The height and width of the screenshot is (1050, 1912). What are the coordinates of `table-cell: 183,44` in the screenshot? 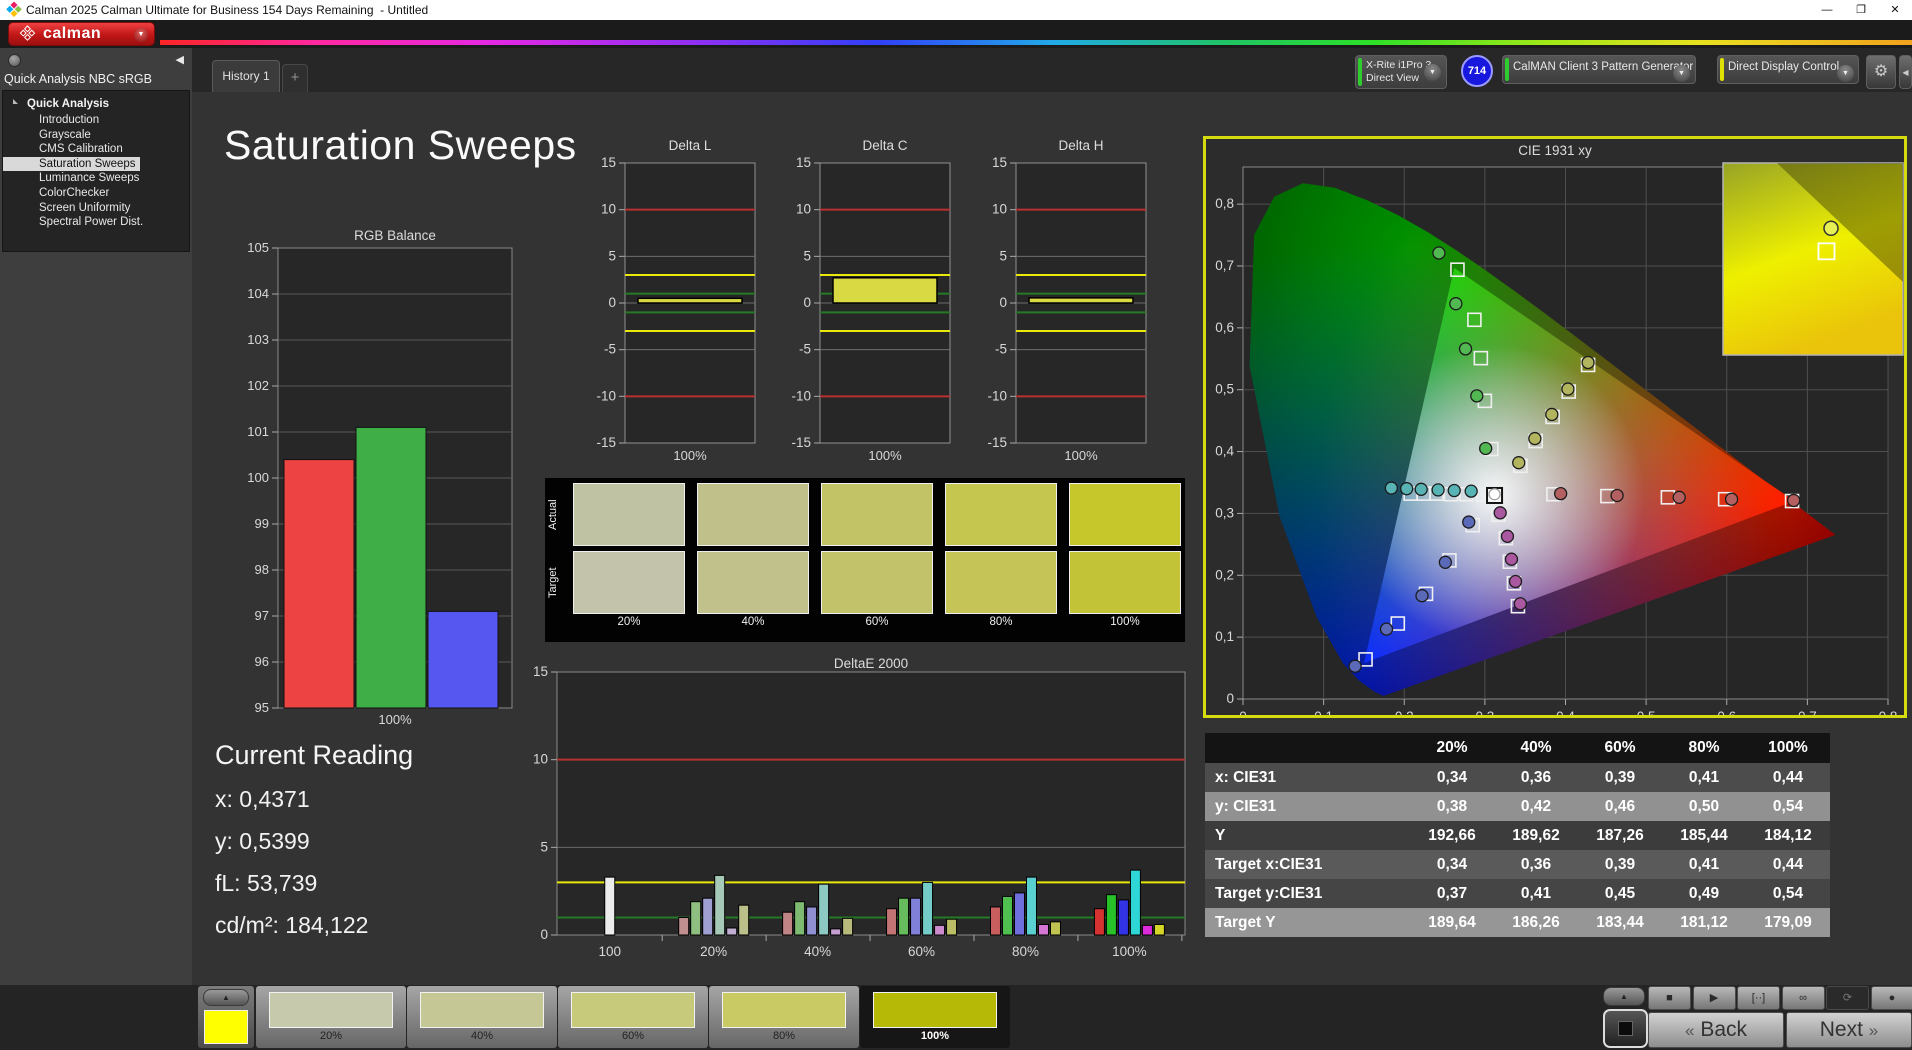 It's located at (1620, 922).